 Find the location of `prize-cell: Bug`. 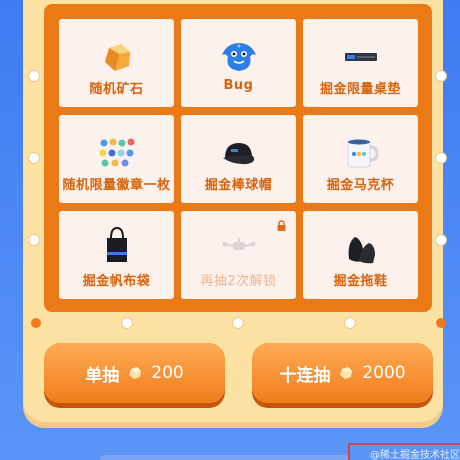

prize-cell: Bug is located at coordinates (238, 63).